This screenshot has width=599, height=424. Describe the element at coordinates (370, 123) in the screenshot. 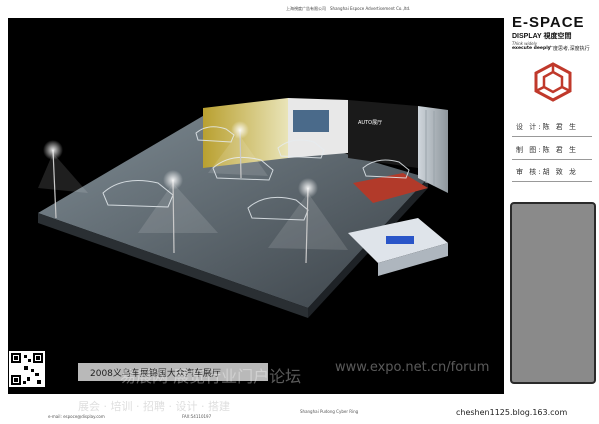

I see `banner-text: AUTO展厅` at that location.